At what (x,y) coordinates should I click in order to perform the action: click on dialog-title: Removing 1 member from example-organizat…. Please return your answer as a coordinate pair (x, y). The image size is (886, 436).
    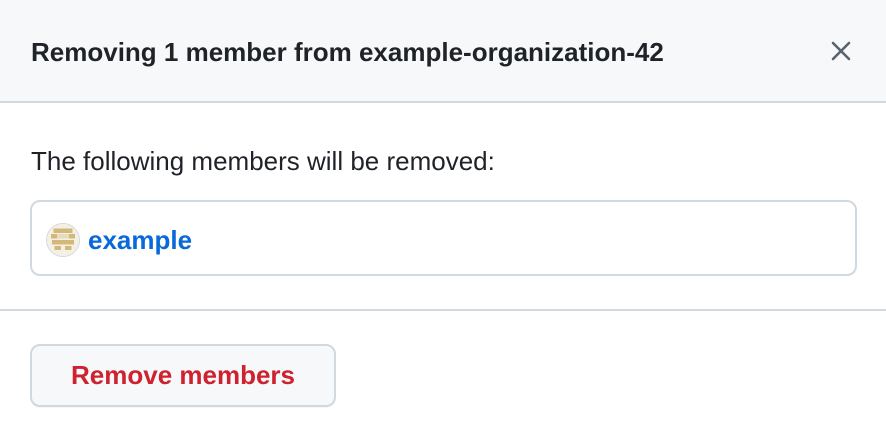
    Looking at the image, I should click on (347, 52).